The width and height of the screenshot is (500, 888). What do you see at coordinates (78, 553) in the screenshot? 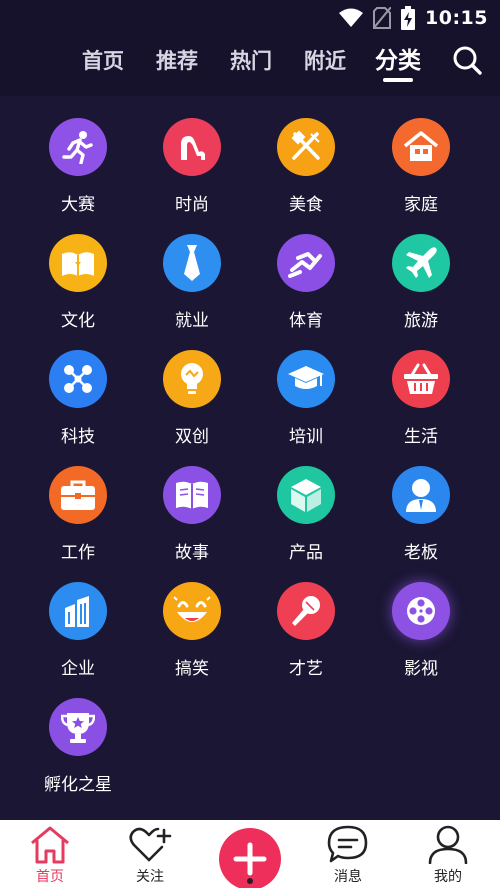
I see `category-label: 工作` at bounding box center [78, 553].